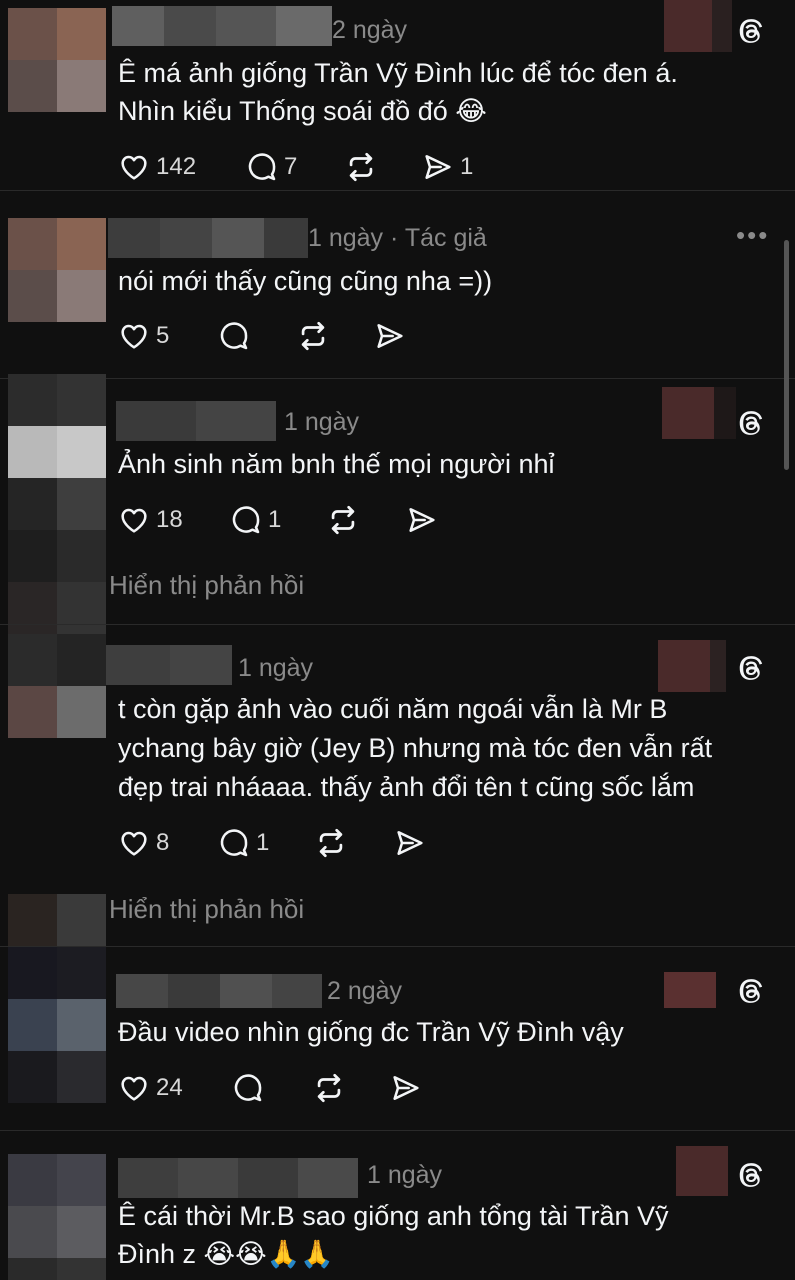 Image resolution: width=795 pixels, height=1280 pixels. What do you see at coordinates (346, 238) in the screenshot?
I see `timestamp-value: 1 ngày` at bounding box center [346, 238].